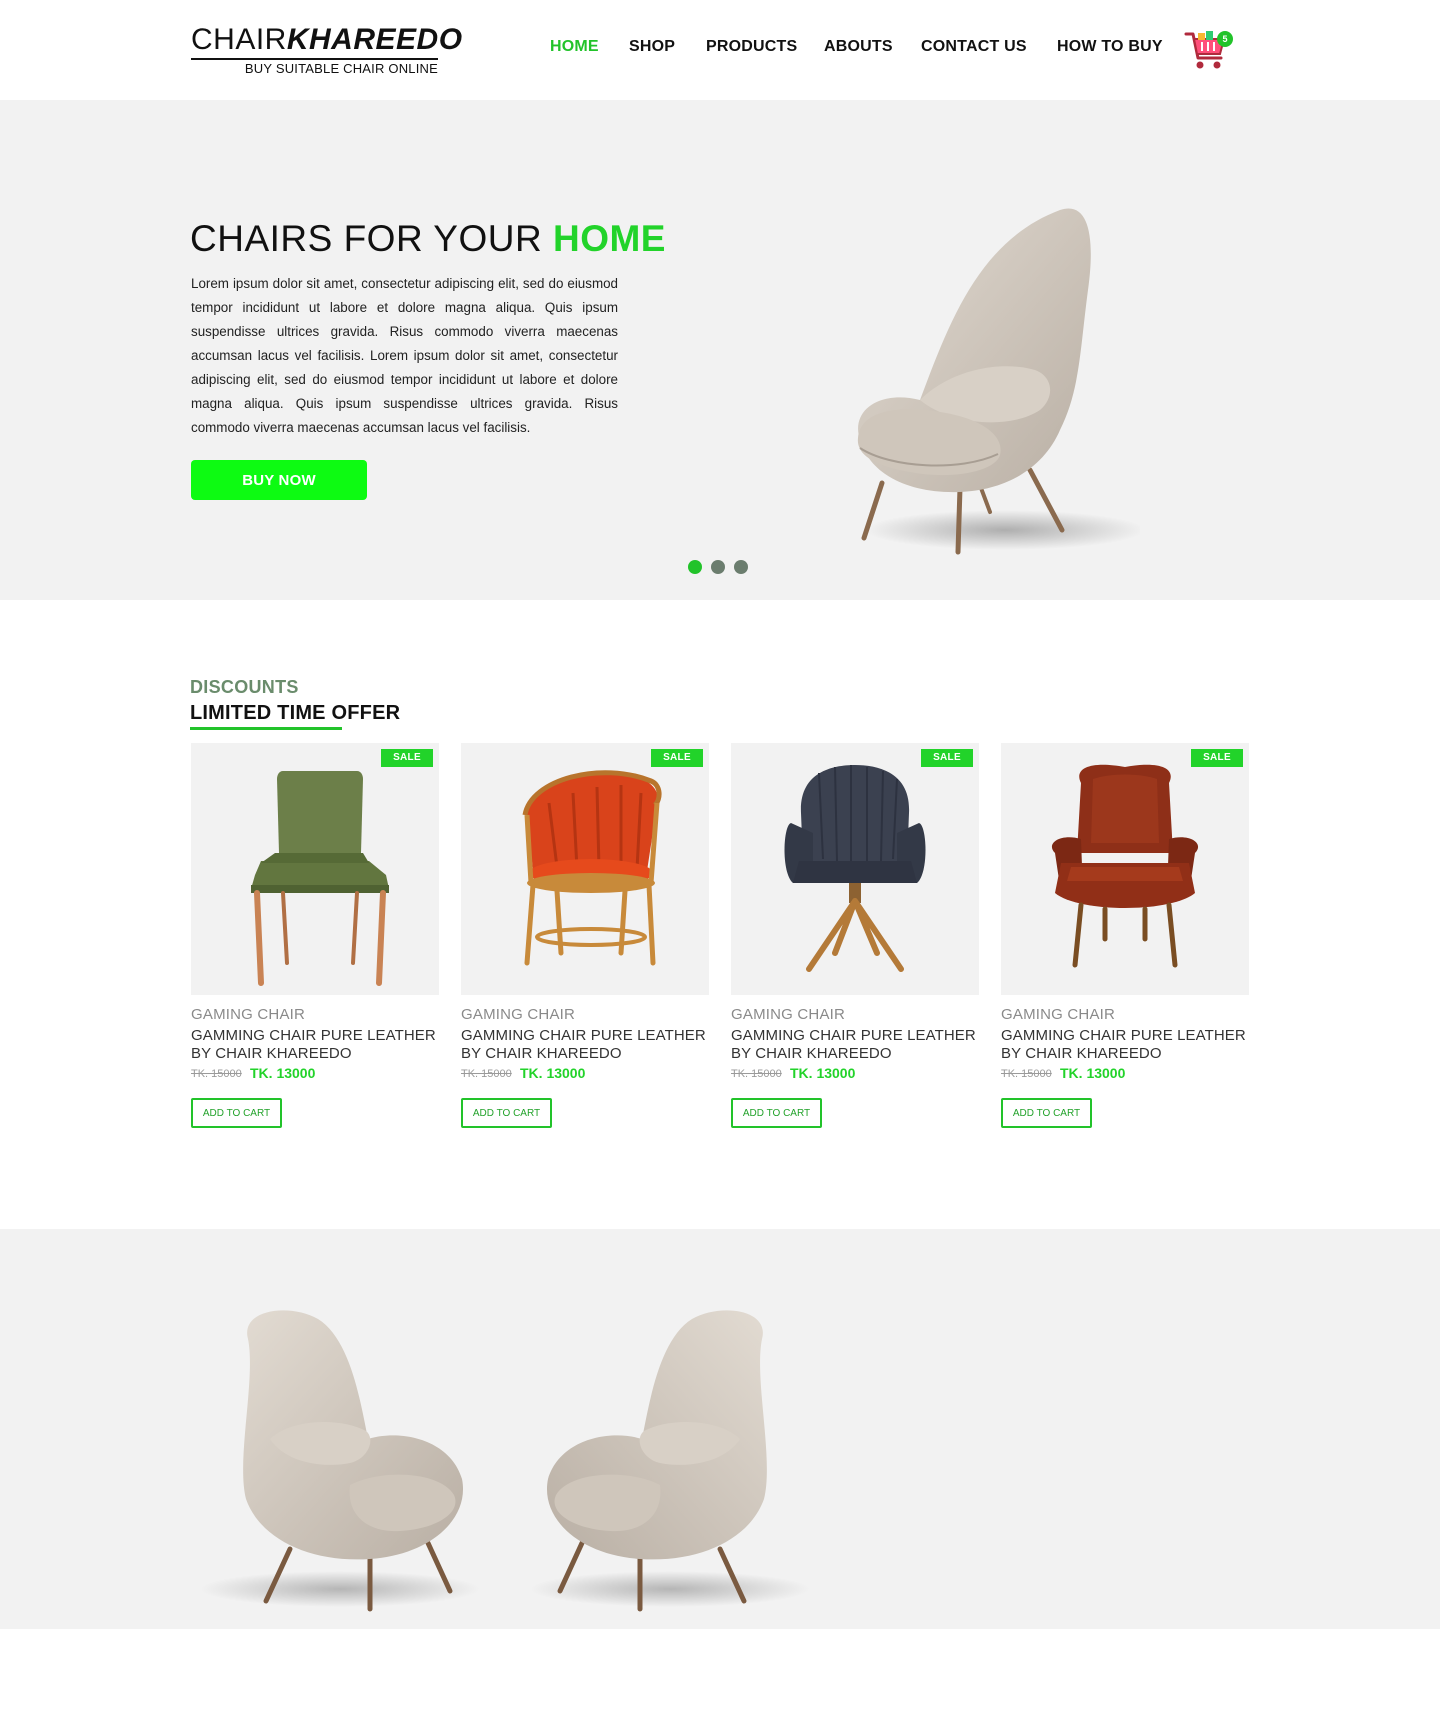 The image size is (1440, 1734). I want to click on nav-products: PRODUCTS, so click(751, 47).